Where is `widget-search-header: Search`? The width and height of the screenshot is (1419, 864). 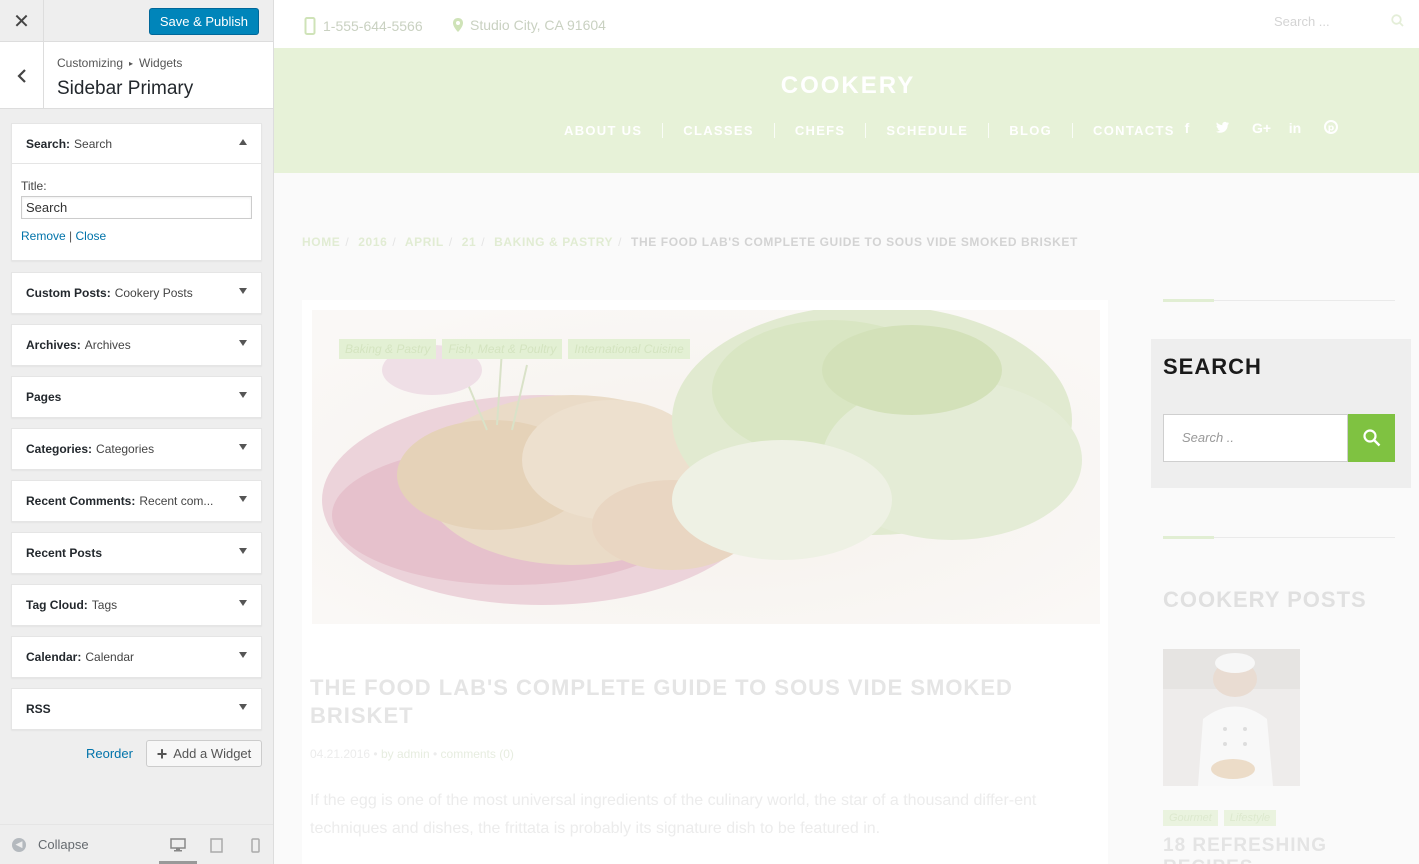
widget-search-header: Search is located at coordinates (136, 144).